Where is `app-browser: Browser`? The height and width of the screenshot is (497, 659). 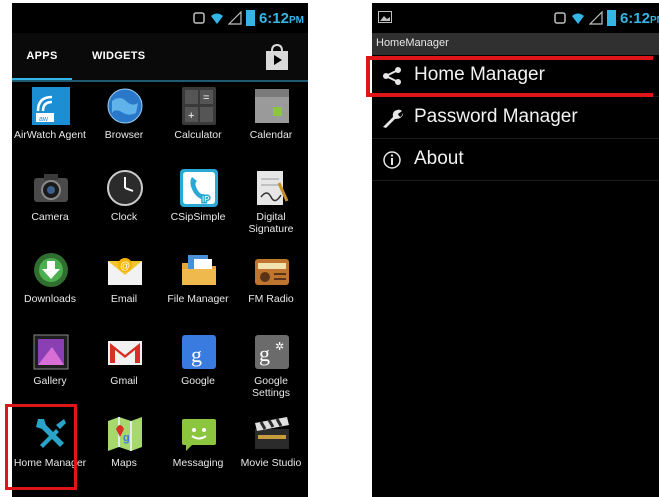
app-browser: Browser is located at coordinates (124, 127).